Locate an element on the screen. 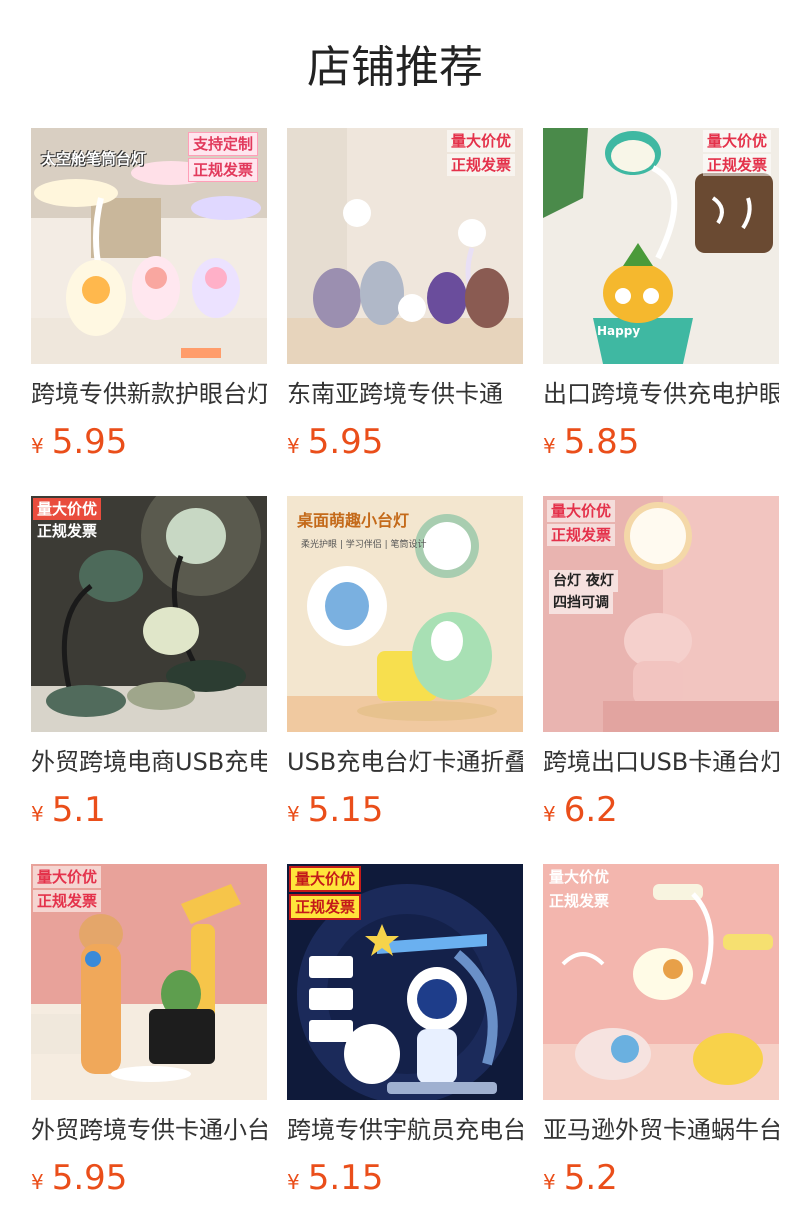  page-title: 店铺推荐 is located at coordinates (395, 67).